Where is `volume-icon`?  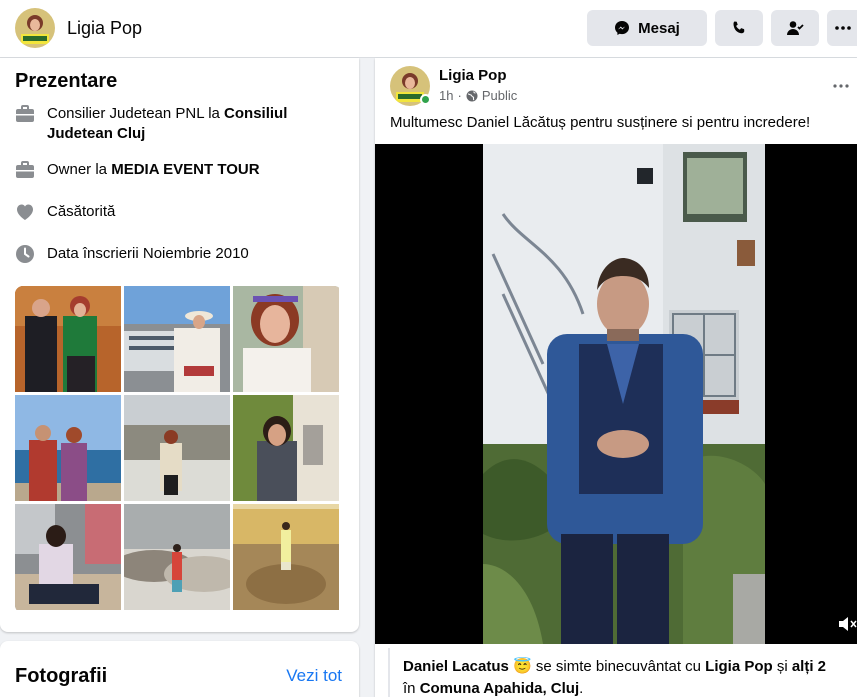 volume-icon is located at coordinates (847, 624).